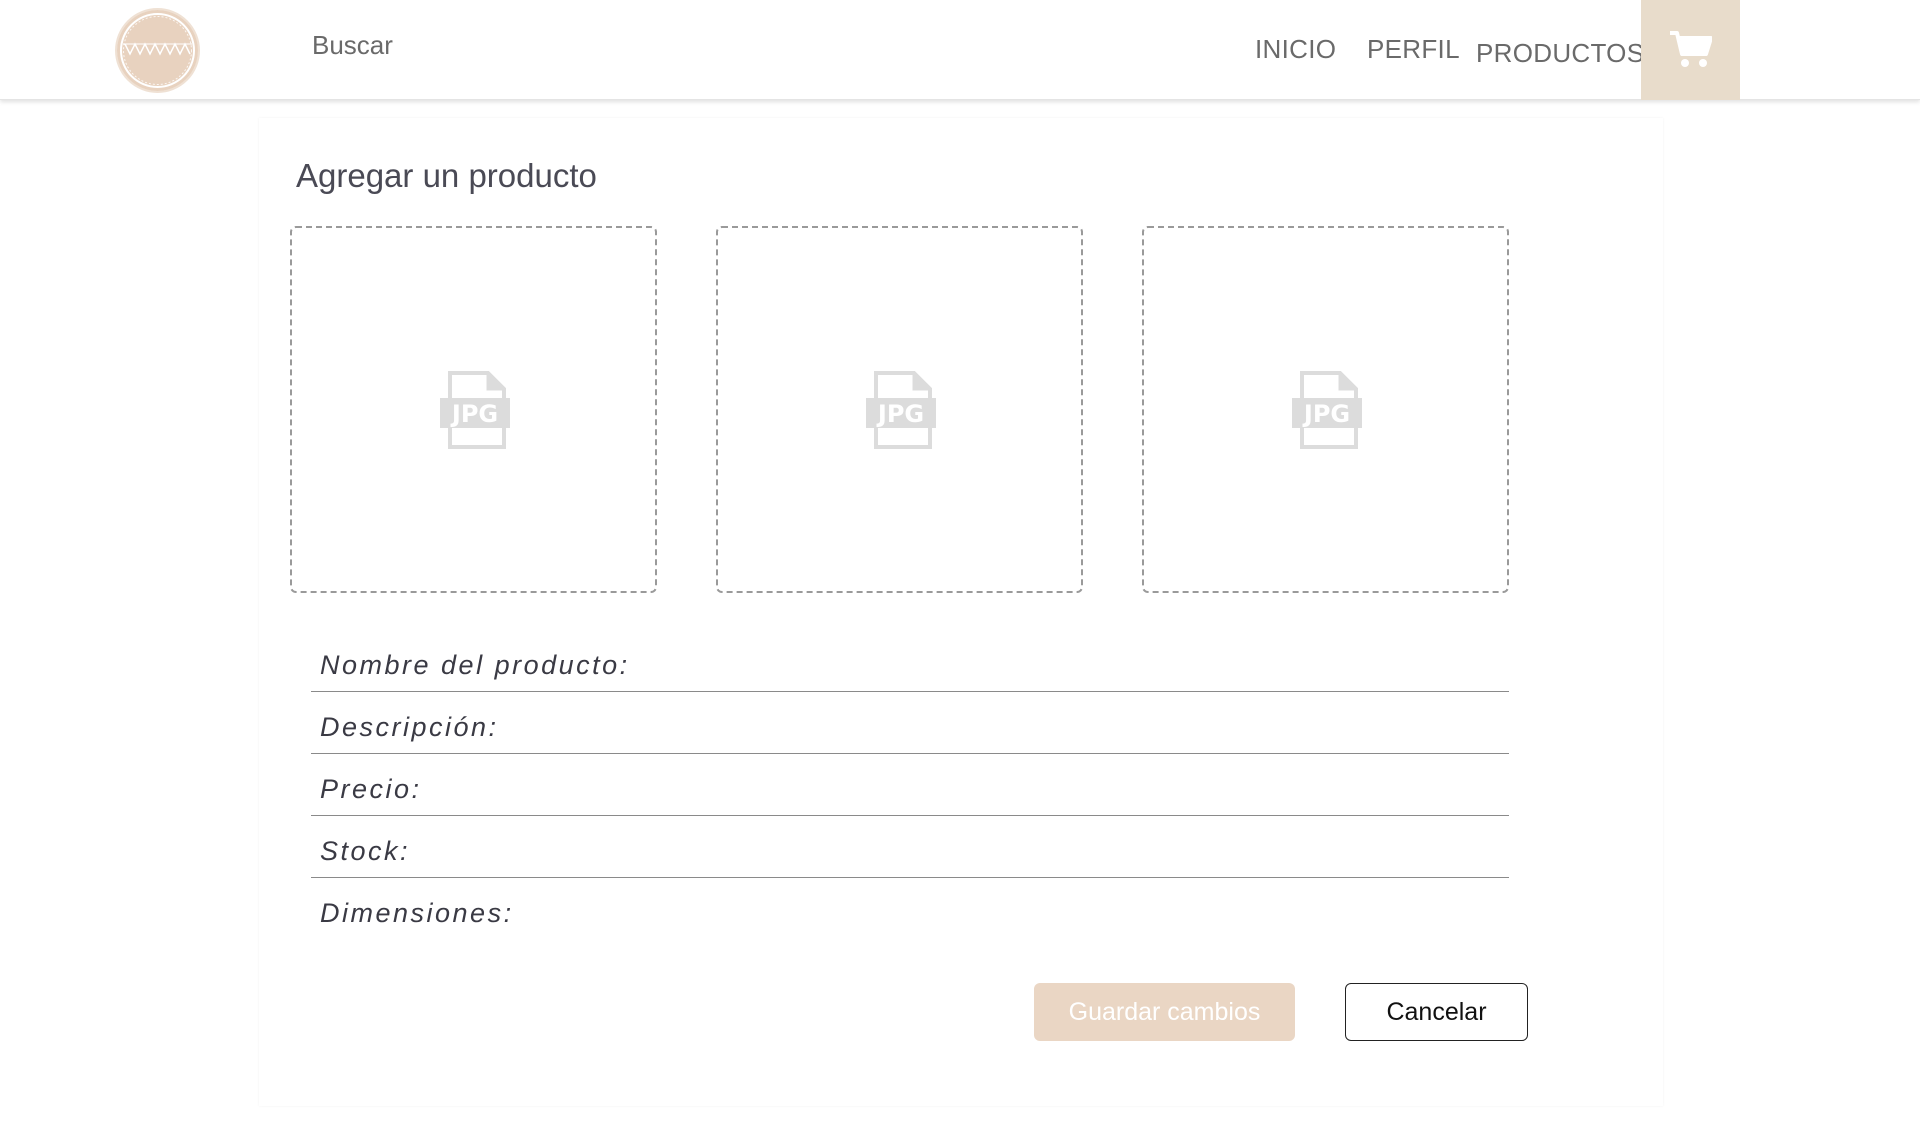 The height and width of the screenshot is (1136, 1920). I want to click on dimensions-field: Dimensiones:, so click(910, 914).